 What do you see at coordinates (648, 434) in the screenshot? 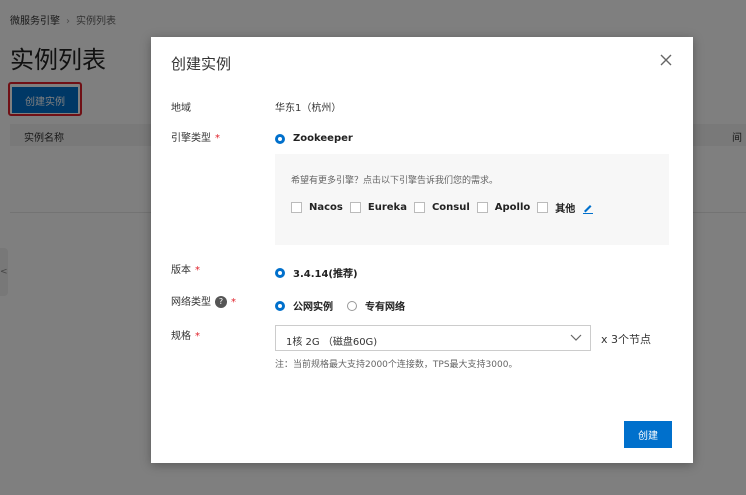
I see `create-submit-button: 创建` at bounding box center [648, 434].